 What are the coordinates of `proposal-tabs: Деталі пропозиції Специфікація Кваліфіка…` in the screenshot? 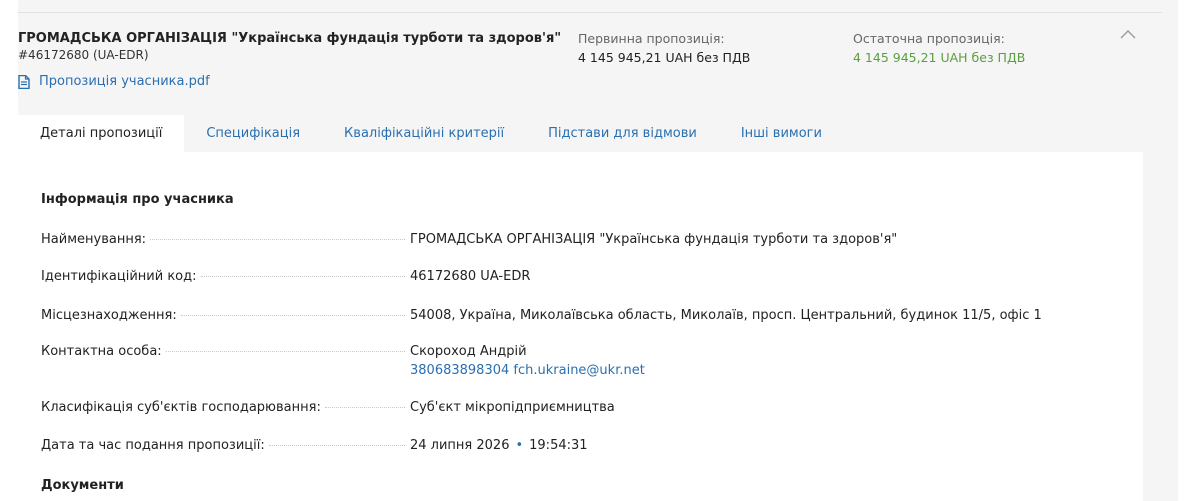 It's located at (431, 133).